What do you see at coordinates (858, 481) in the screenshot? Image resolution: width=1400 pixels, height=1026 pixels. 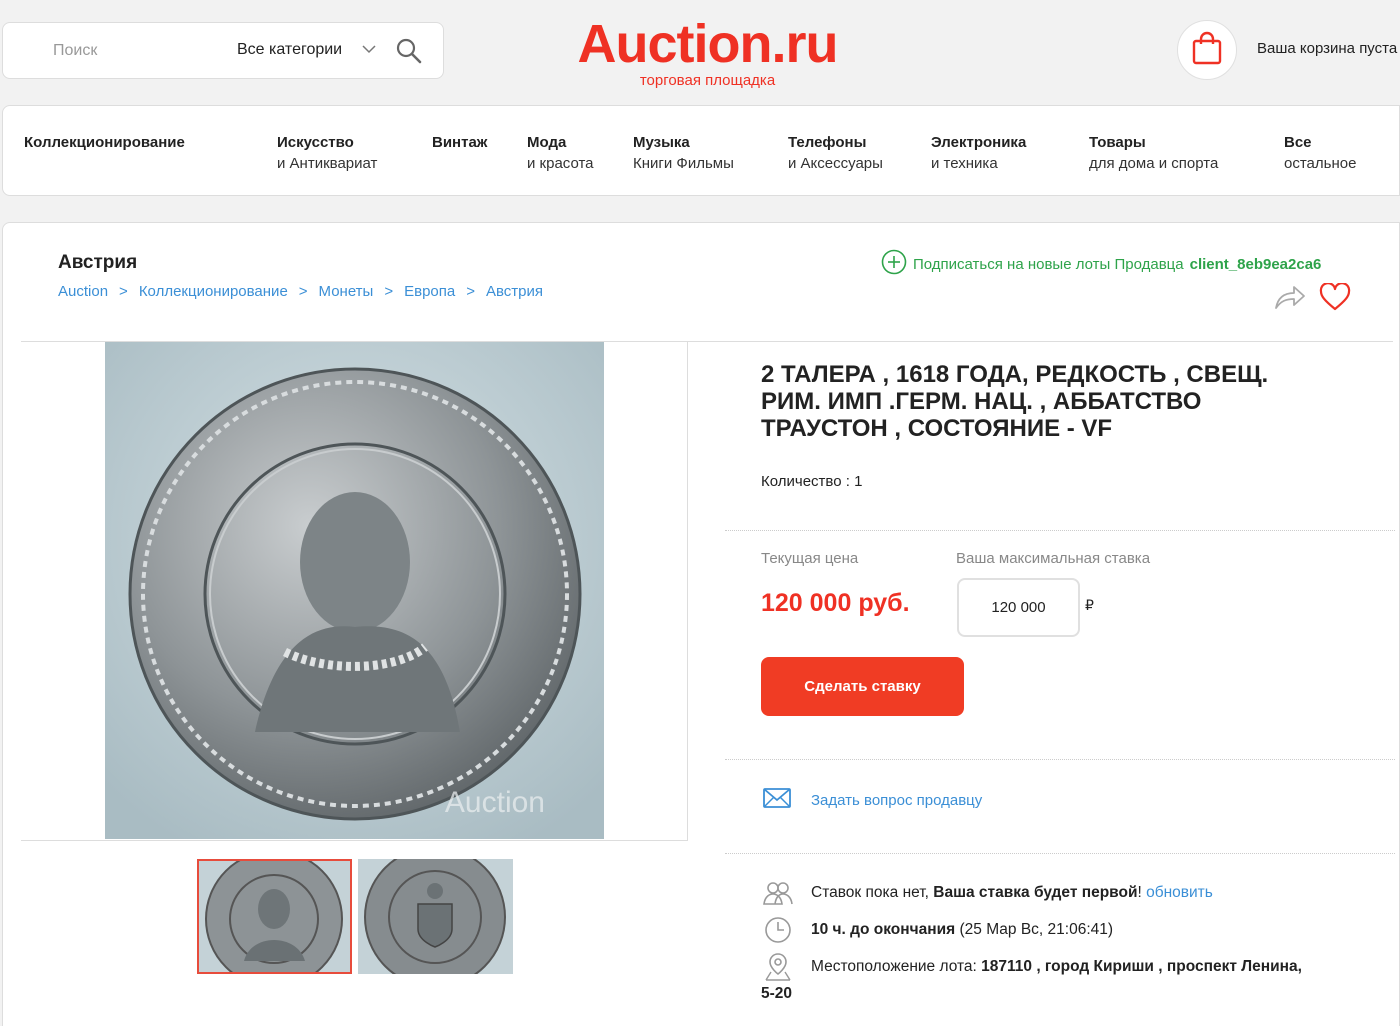 I see `quantity-value: 1` at bounding box center [858, 481].